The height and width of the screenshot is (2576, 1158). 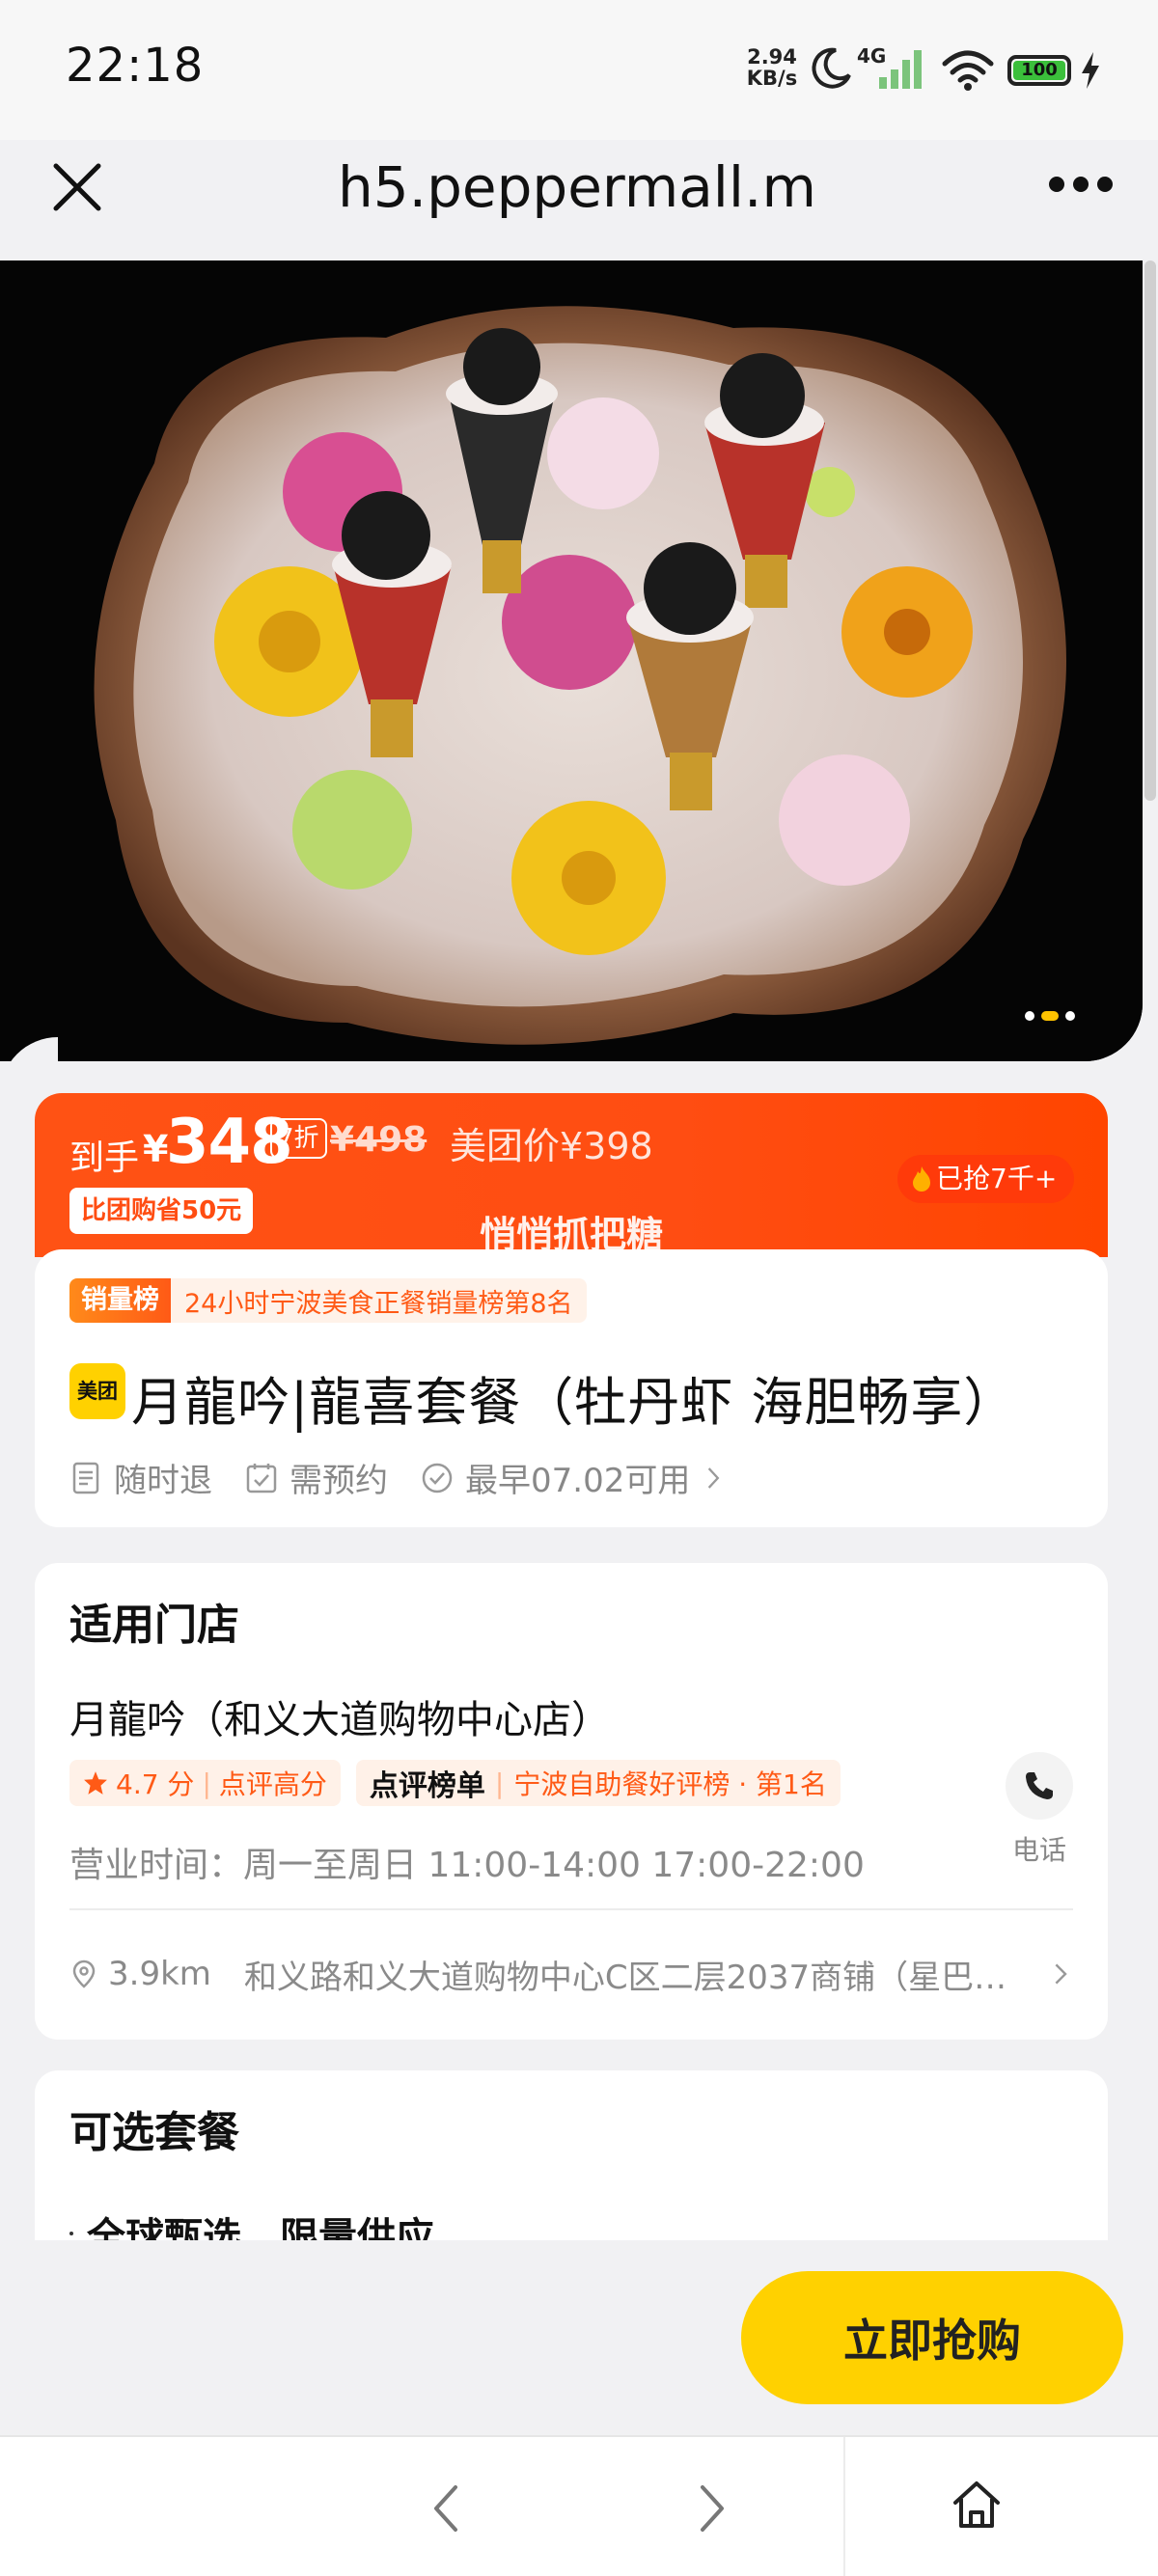 I want to click on store-name: 月龍吟（和义大道购物中心店）, so click(x=339, y=1716).